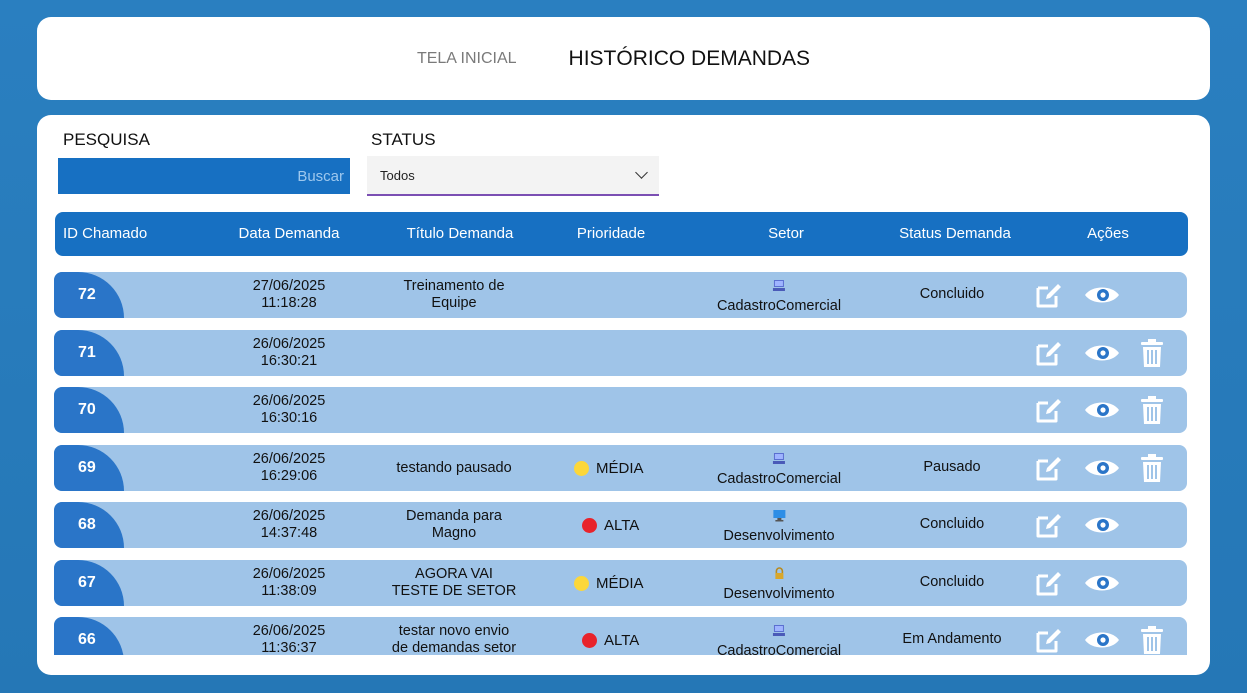 This screenshot has height=693, width=1247. I want to click on row-time: 16:29:06, so click(289, 476).